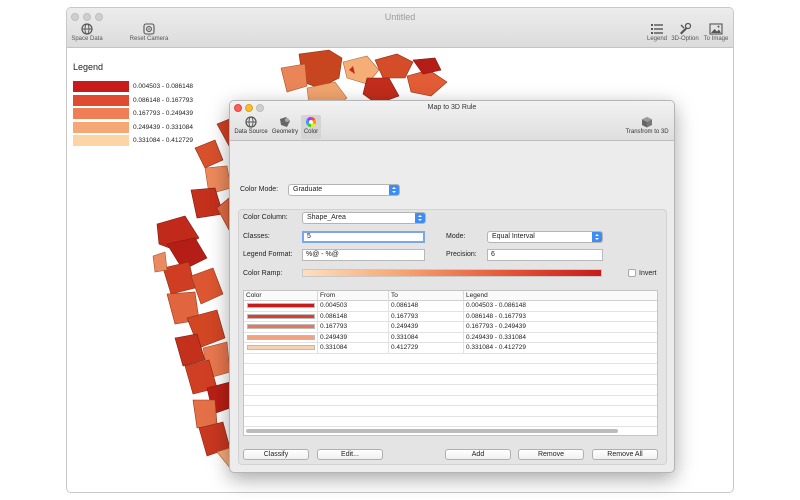 This screenshot has height=500, width=800. What do you see at coordinates (513, 236) in the screenshot?
I see `mode-value: Equal Interval` at bounding box center [513, 236].